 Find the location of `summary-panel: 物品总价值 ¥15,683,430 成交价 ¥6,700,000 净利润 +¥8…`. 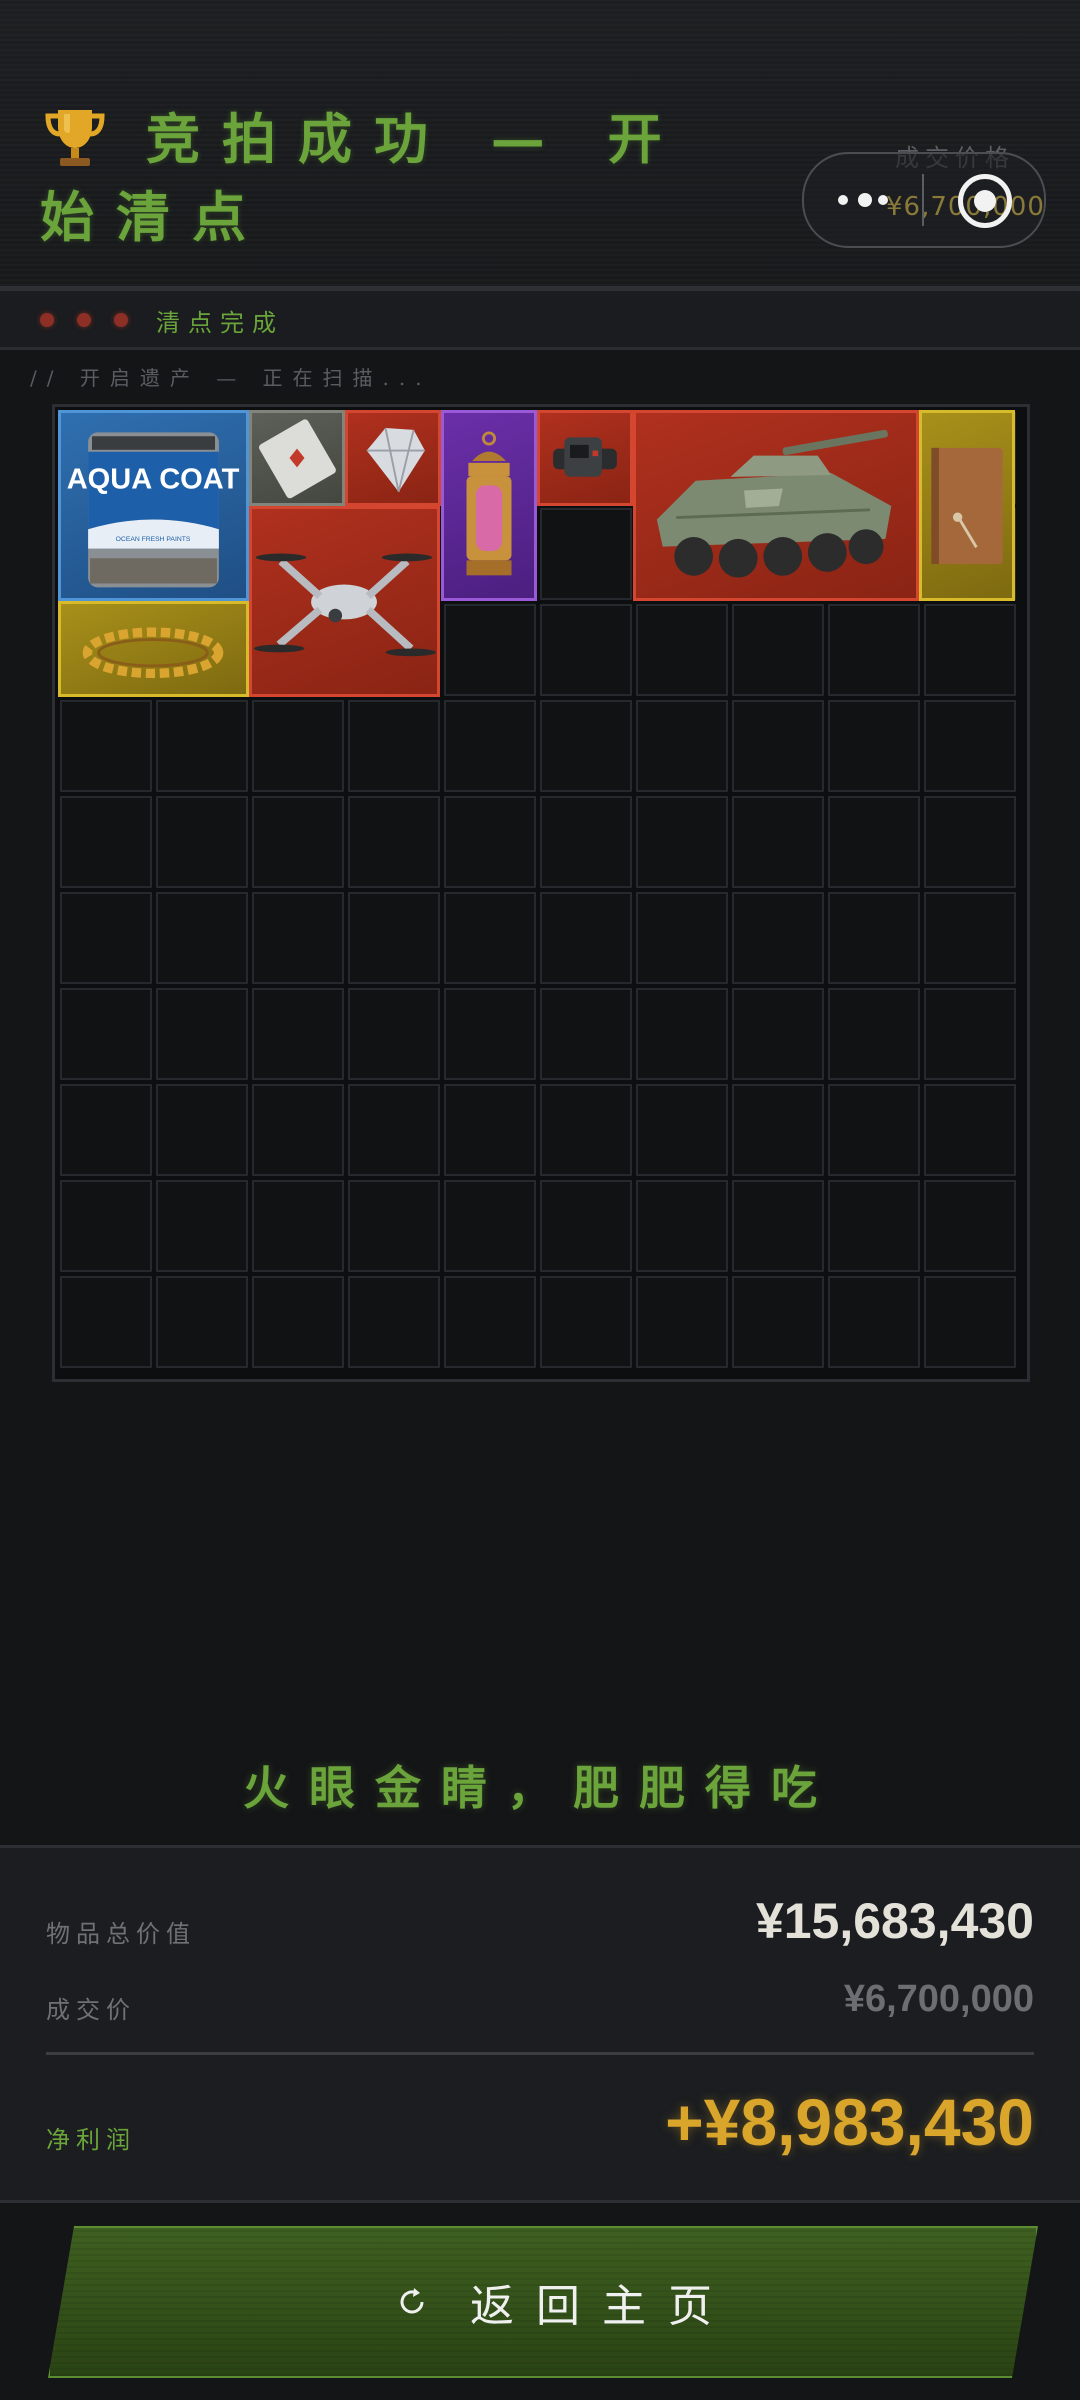

summary-panel: 物品总价值 ¥15,683,430 成交价 ¥6,700,000 净利润 +¥8… is located at coordinates (540, 2024).